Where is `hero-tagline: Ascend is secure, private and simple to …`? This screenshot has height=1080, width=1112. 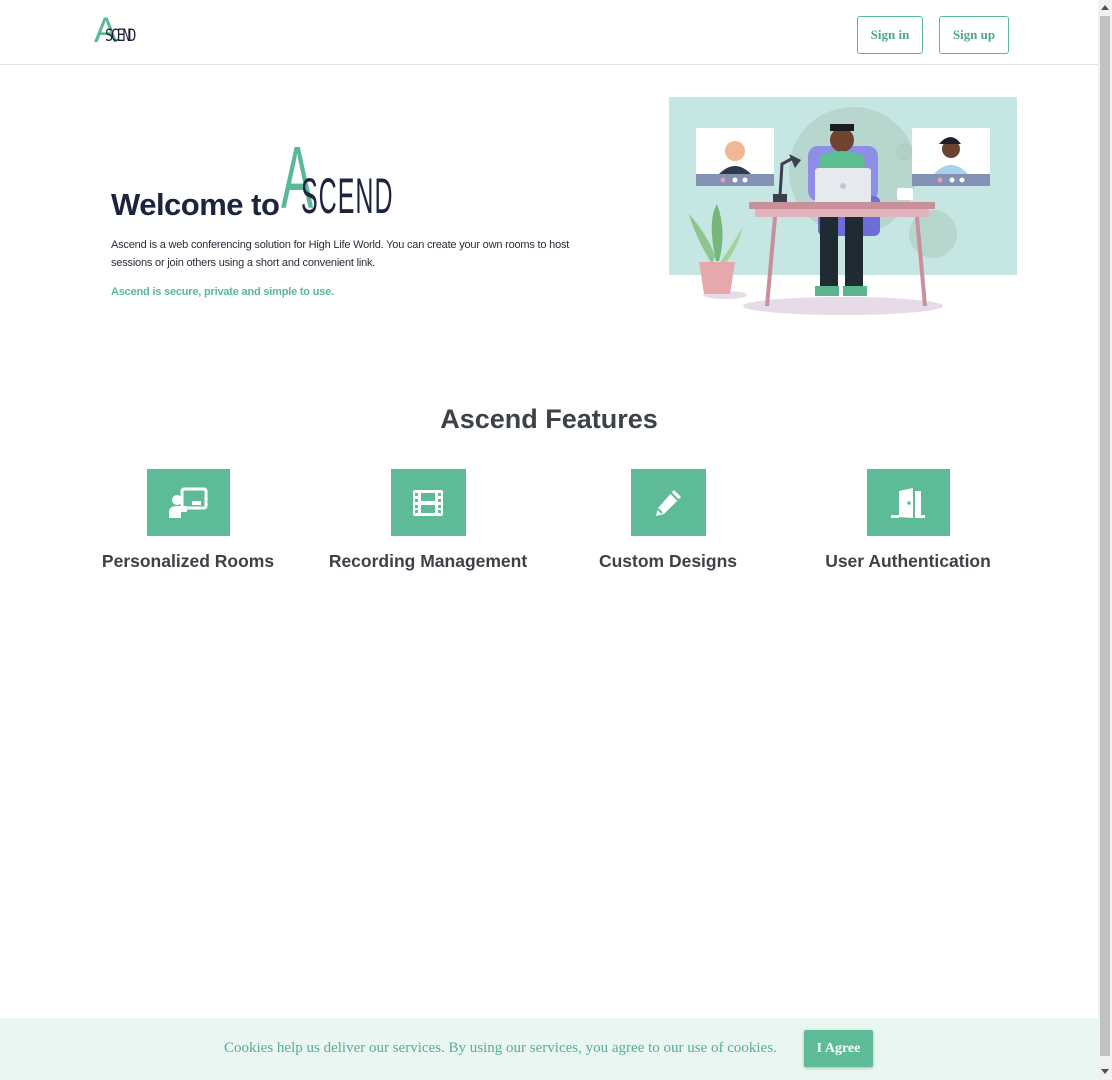 hero-tagline: Ascend is secure, private and simple to … is located at coordinates (222, 292).